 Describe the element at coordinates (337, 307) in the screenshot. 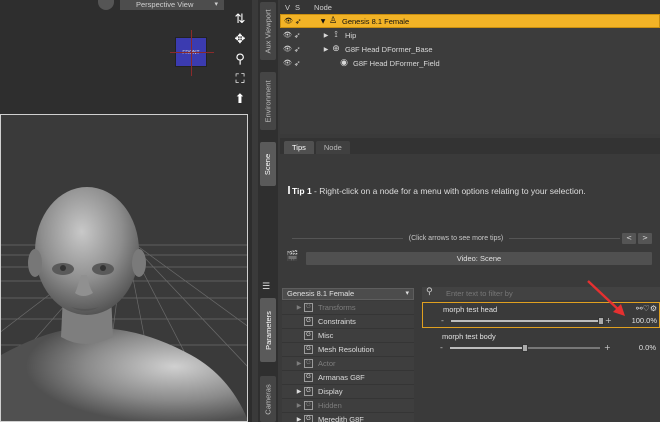

I see `parameter-group-label: Transforms` at that location.